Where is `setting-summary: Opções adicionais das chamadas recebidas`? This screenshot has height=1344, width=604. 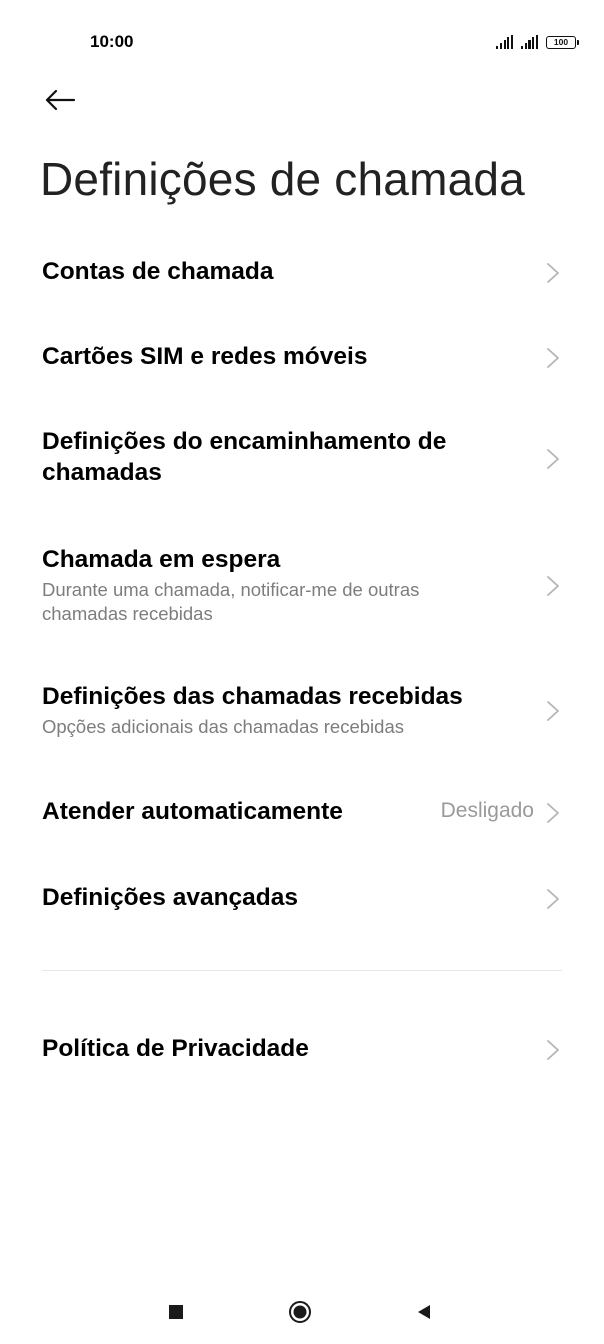 setting-summary: Opções adicionais das chamadas recebidas is located at coordinates (223, 726).